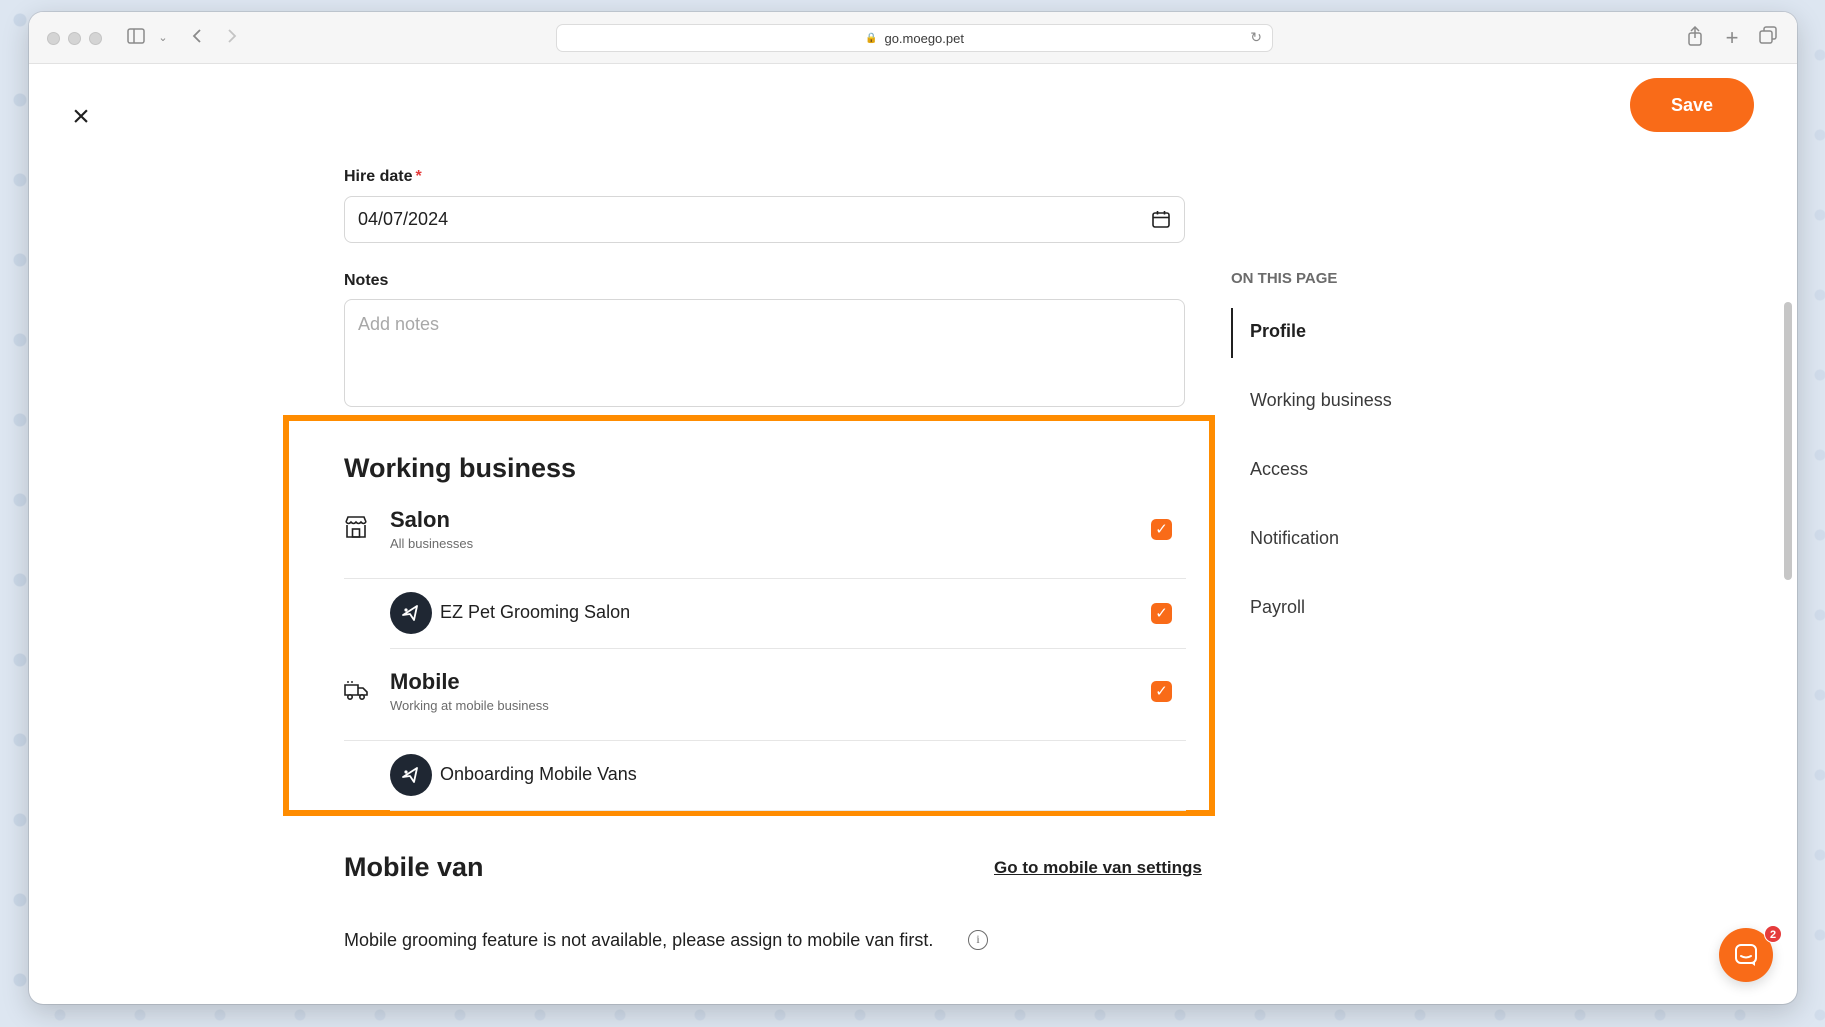 The height and width of the screenshot is (1027, 1825). What do you see at coordinates (366, 280) in the screenshot?
I see `notes-label: Notes` at bounding box center [366, 280].